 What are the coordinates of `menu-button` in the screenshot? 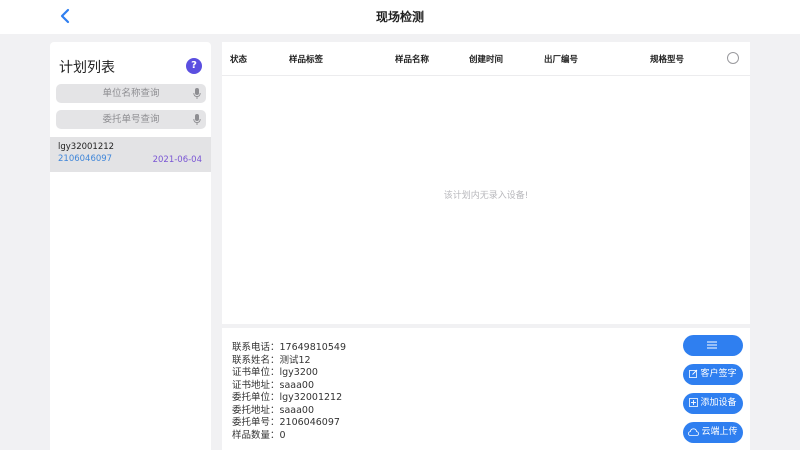 It's located at (713, 345).